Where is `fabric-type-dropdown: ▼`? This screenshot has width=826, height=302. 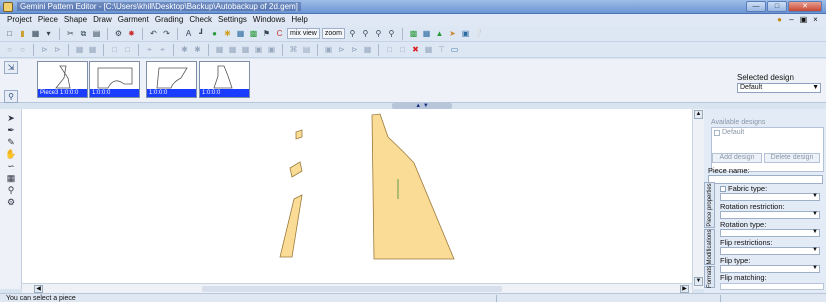
fabric-type-dropdown: ▼ is located at coordinates (770, 197).